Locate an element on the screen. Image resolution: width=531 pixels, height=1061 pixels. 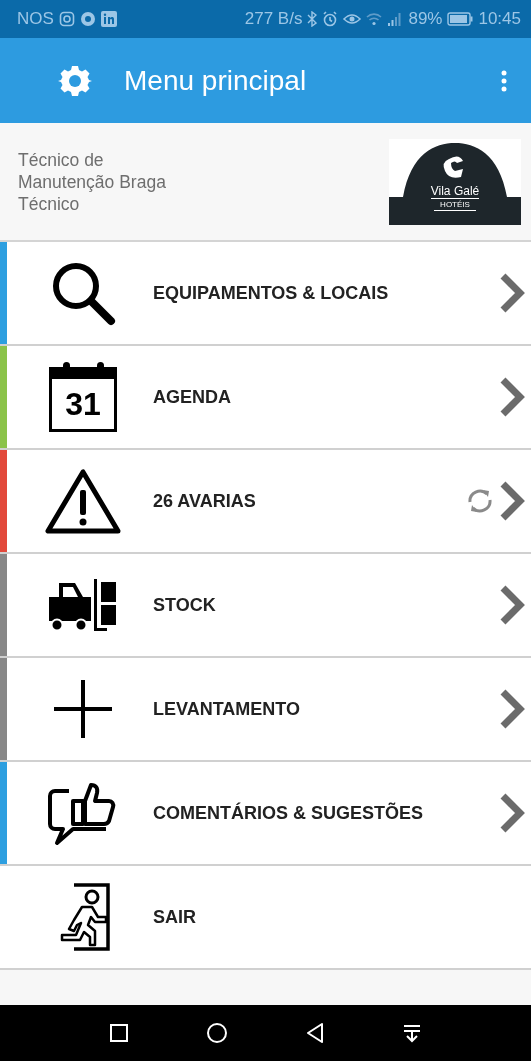
menu-item-label: SAIR is located at coordinates (175, 917).